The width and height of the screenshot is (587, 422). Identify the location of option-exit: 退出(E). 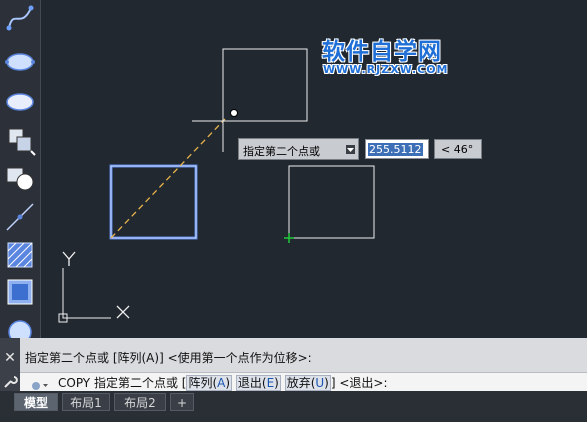
(258, 383).